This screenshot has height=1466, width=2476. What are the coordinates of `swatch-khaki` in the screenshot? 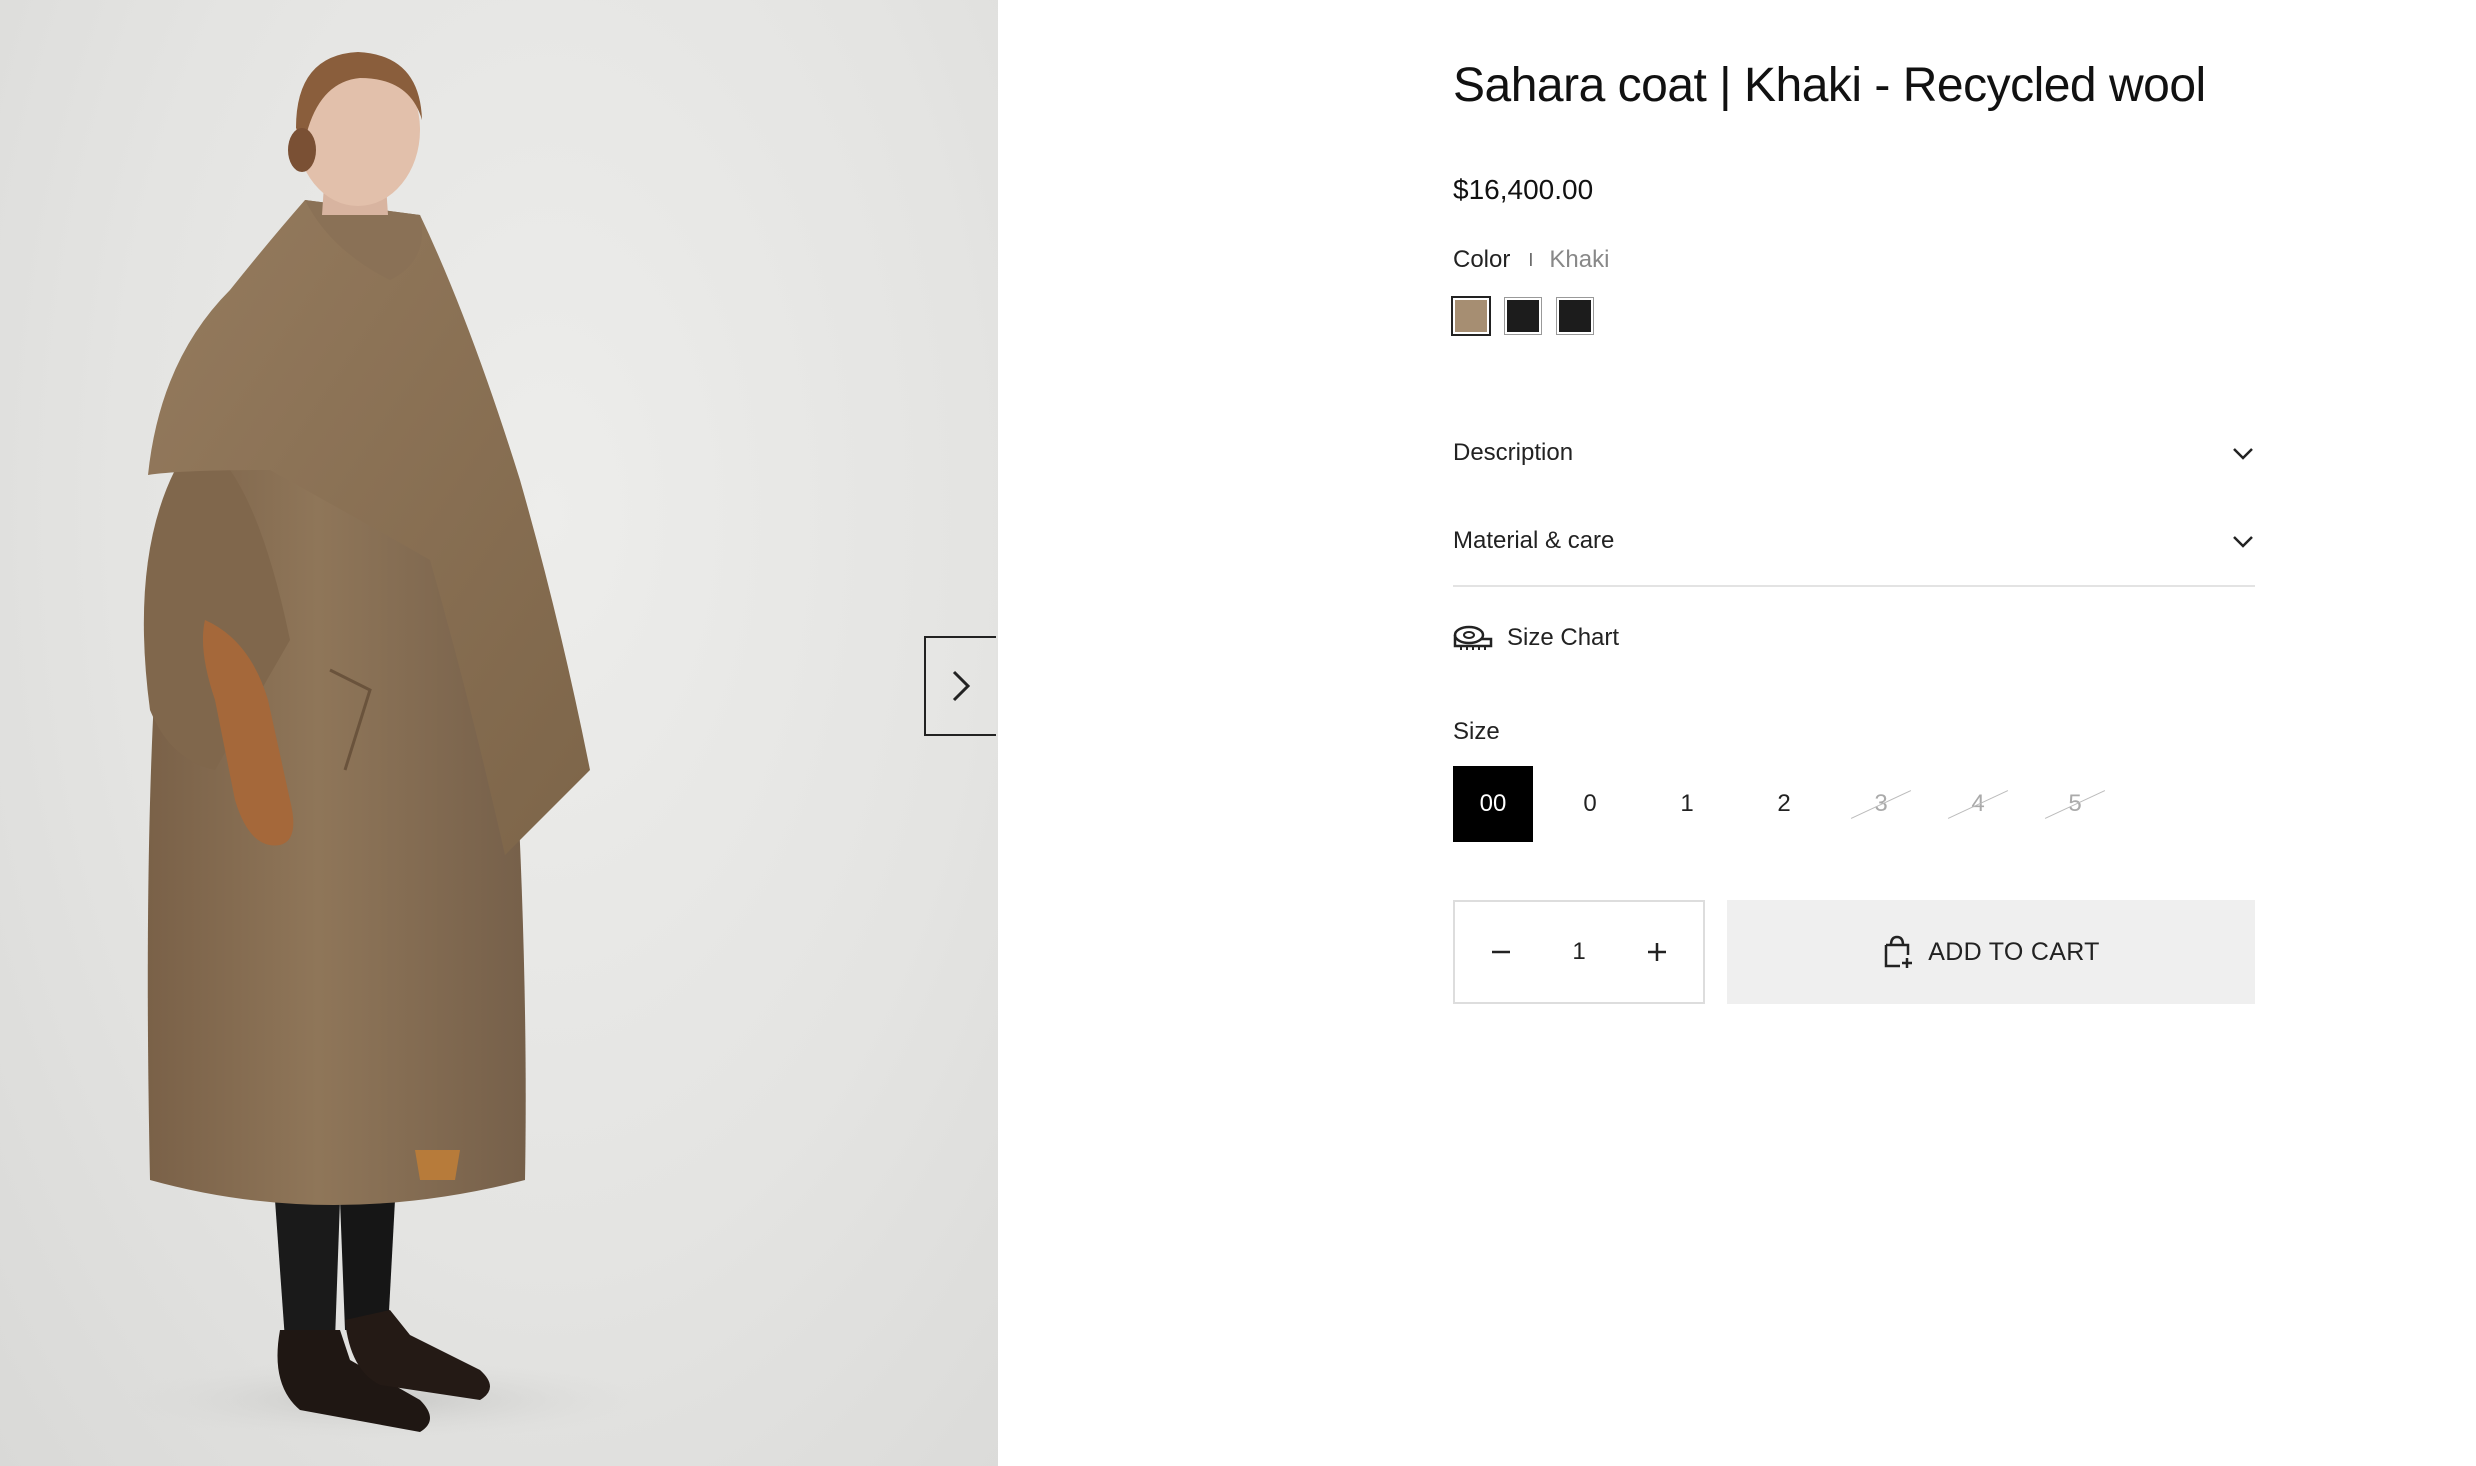 It's located at (1471, 316).